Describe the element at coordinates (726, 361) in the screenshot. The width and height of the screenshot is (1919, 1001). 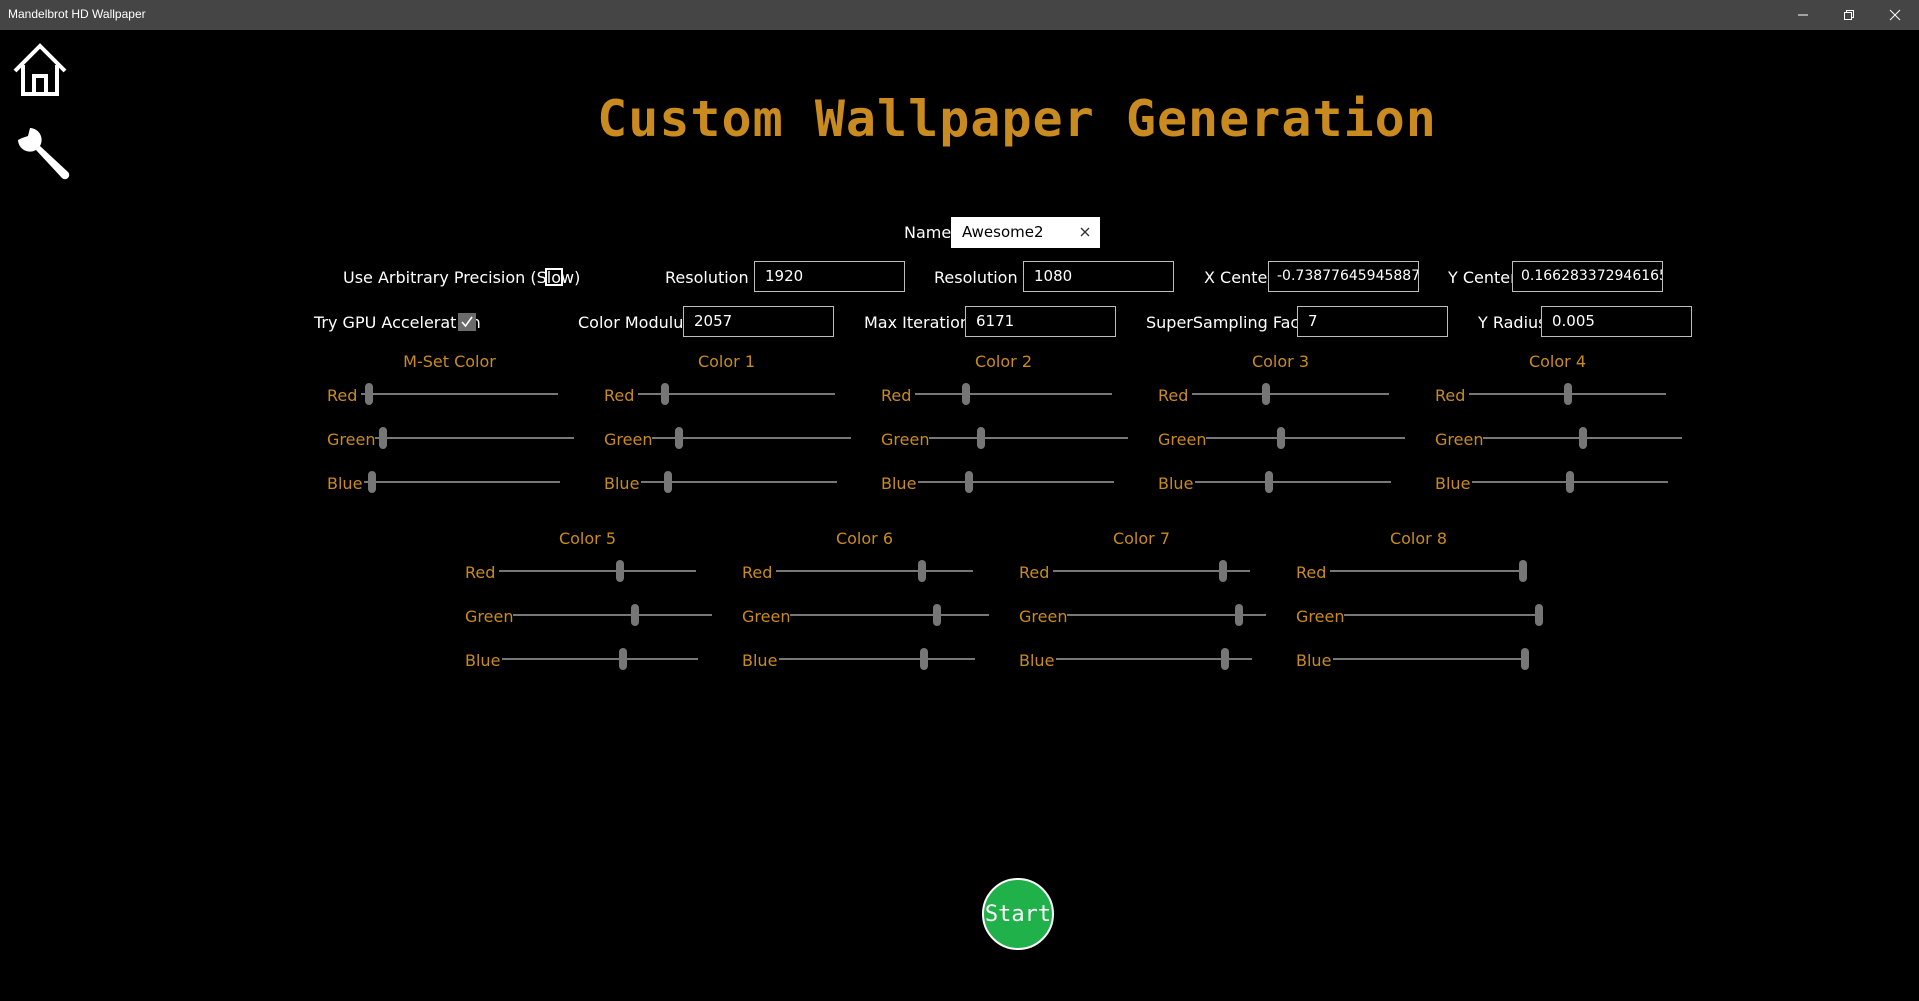
I see `group-title-color-1: Color 1` at that location.